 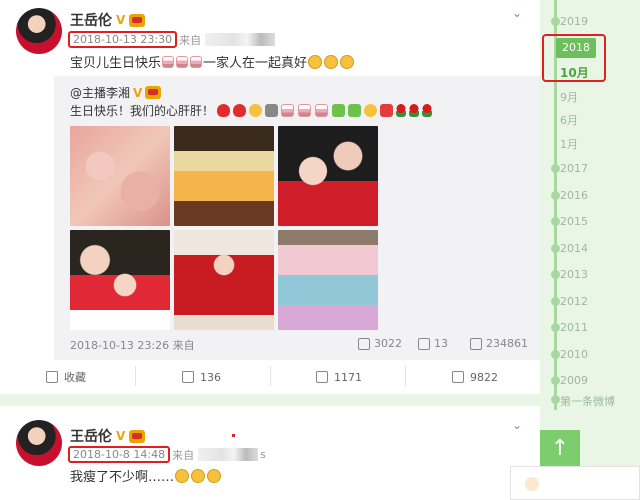 What do you see at coordinates (484, 377) in the screenshot?
I see `like-count: 9822` at bounding box center [484, 377].